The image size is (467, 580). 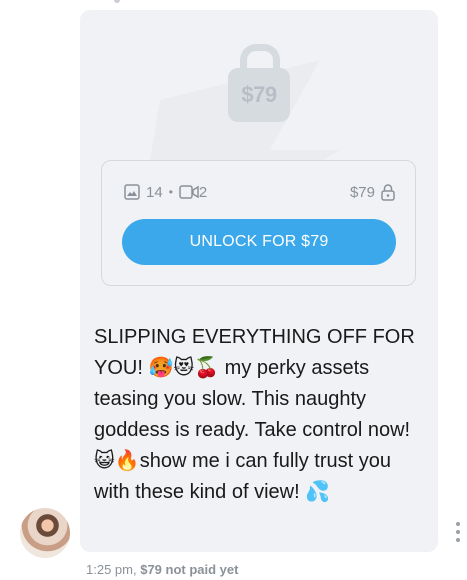 I want to click on unlock-panel: 14 • 2 $79 UNLOCK FOR $79, so click(x=258, y=223).